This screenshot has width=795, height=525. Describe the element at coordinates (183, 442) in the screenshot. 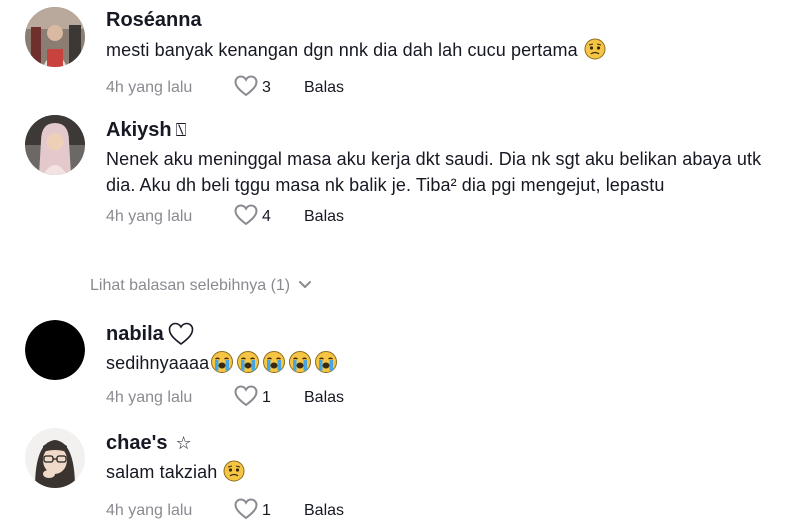

I see `star-outline-icon: ☆` at that location.